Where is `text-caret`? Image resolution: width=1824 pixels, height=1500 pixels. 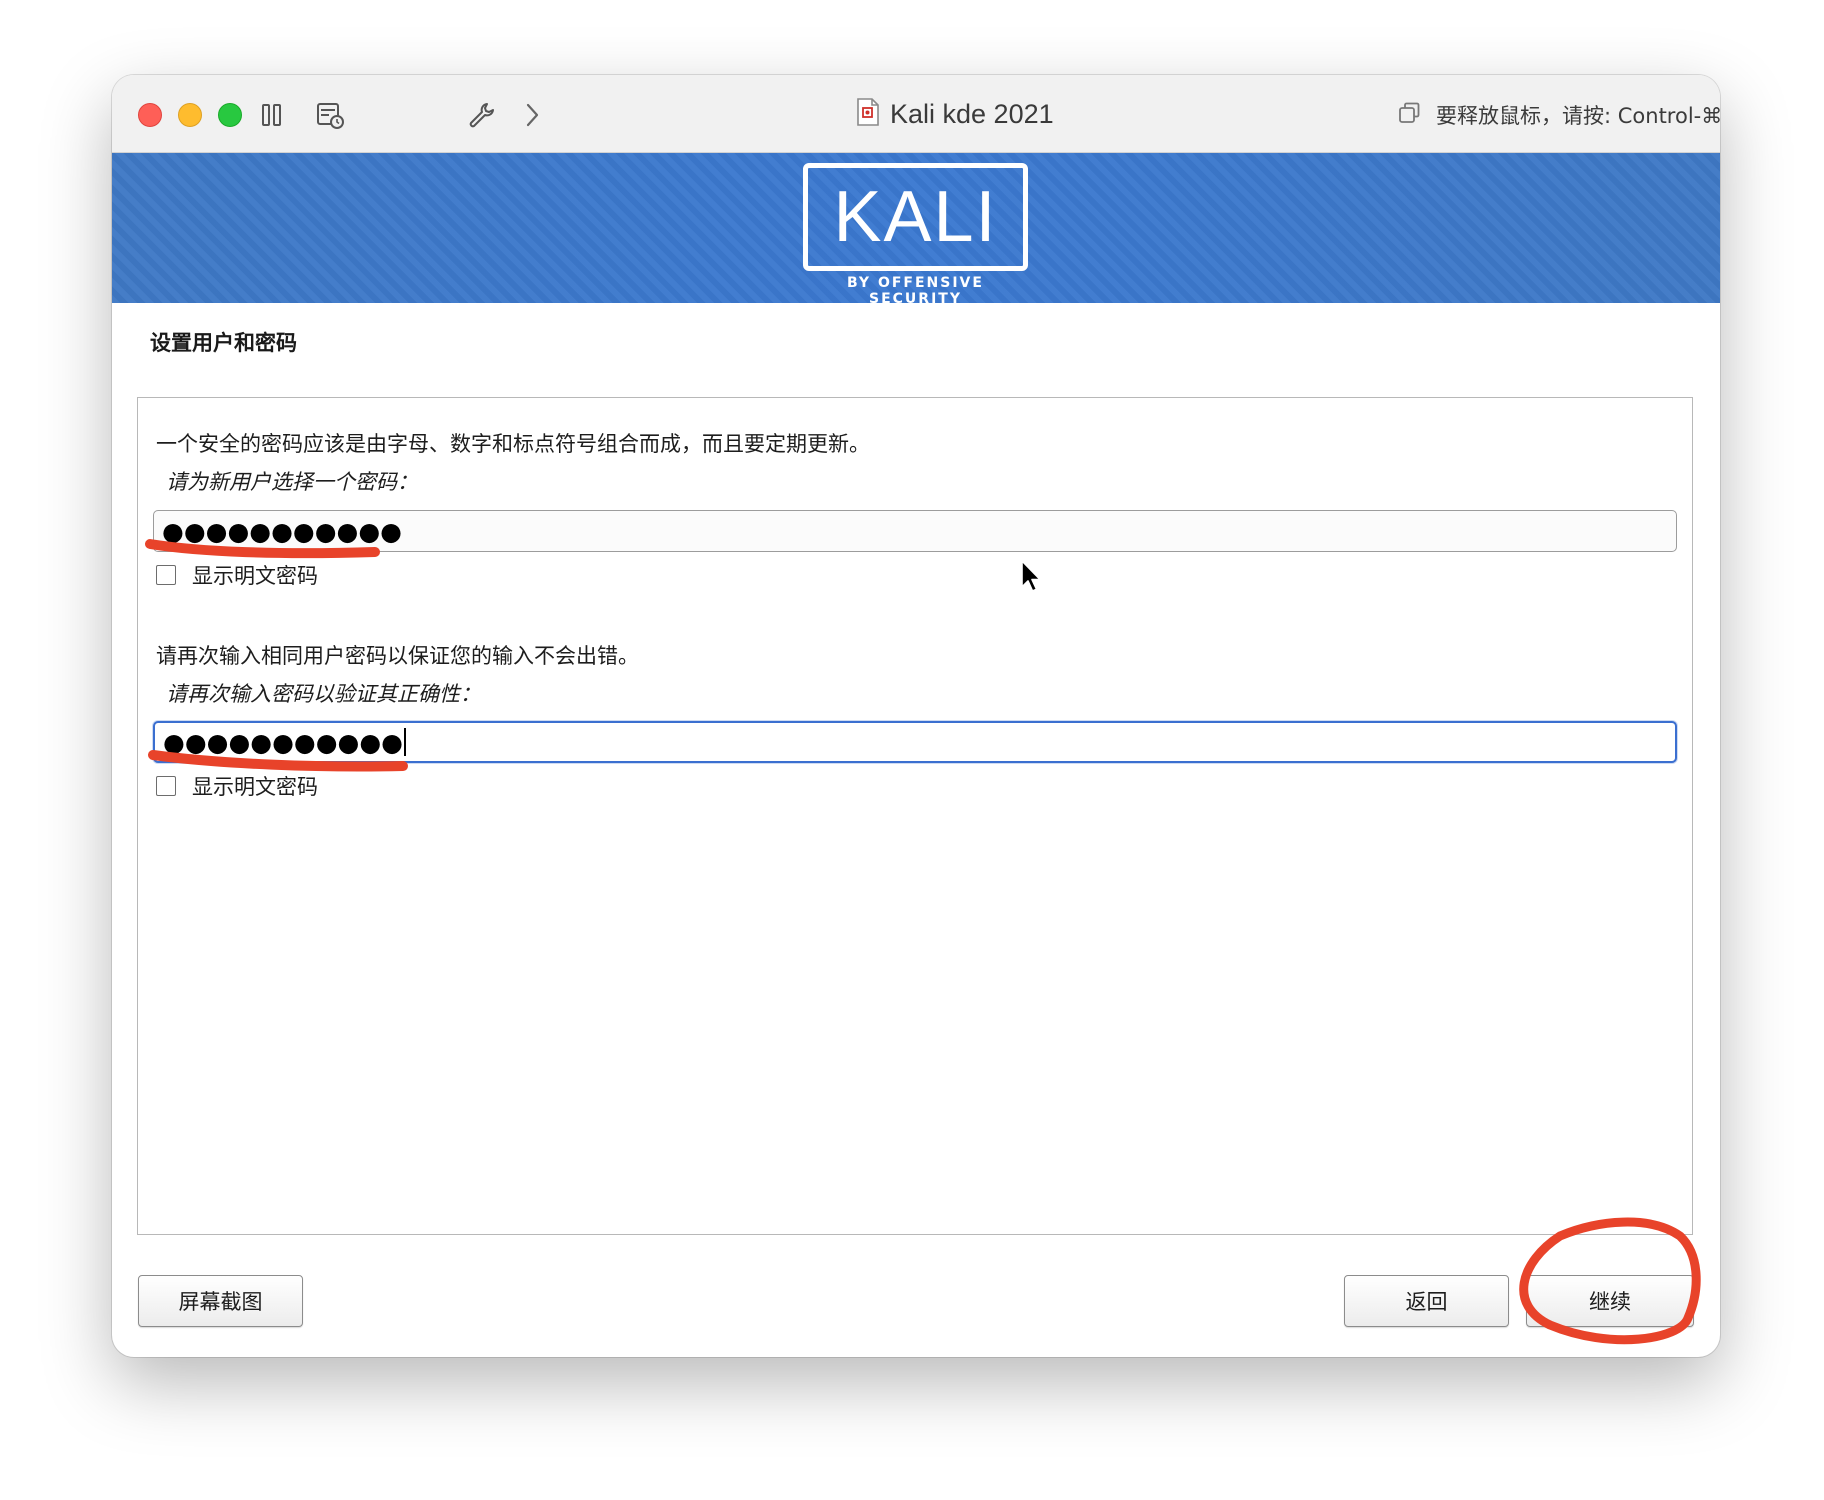 text-caret is located at coordinates (404, 742).